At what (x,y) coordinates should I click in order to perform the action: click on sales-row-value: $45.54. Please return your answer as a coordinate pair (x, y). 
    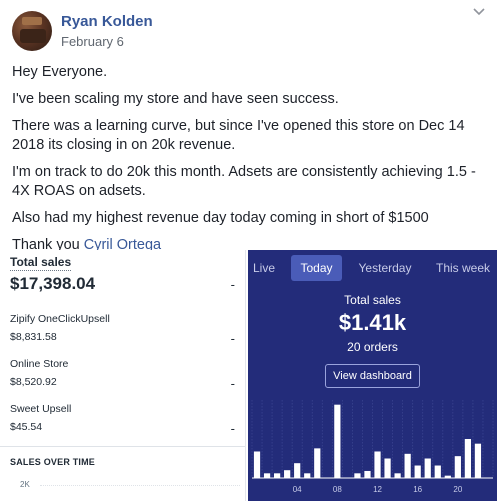
    Looking at the image, I should click on (26, 427).